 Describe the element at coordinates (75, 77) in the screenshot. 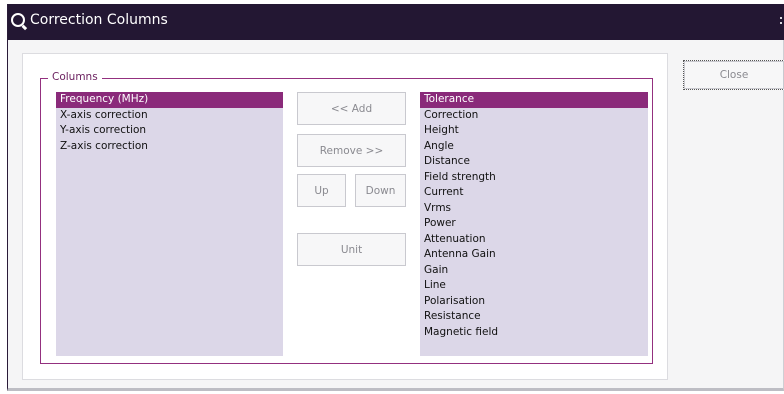

I see `columns-group-label: Columns` at that location.